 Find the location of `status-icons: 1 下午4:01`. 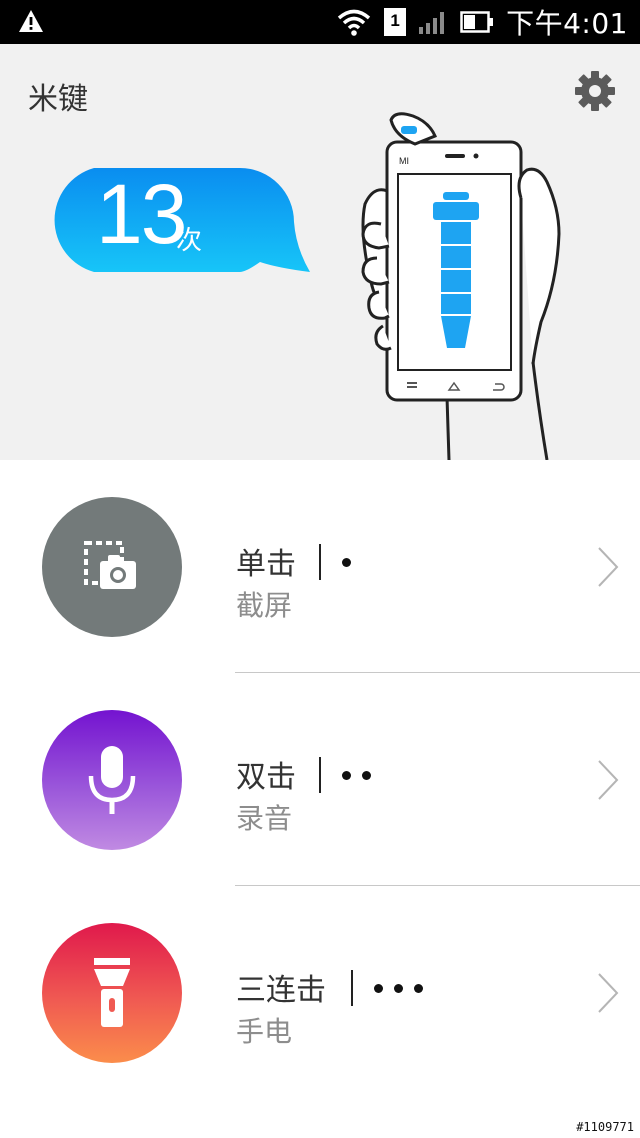

status-icons: 1 下午4:01 is located at coordinates (482, 22).